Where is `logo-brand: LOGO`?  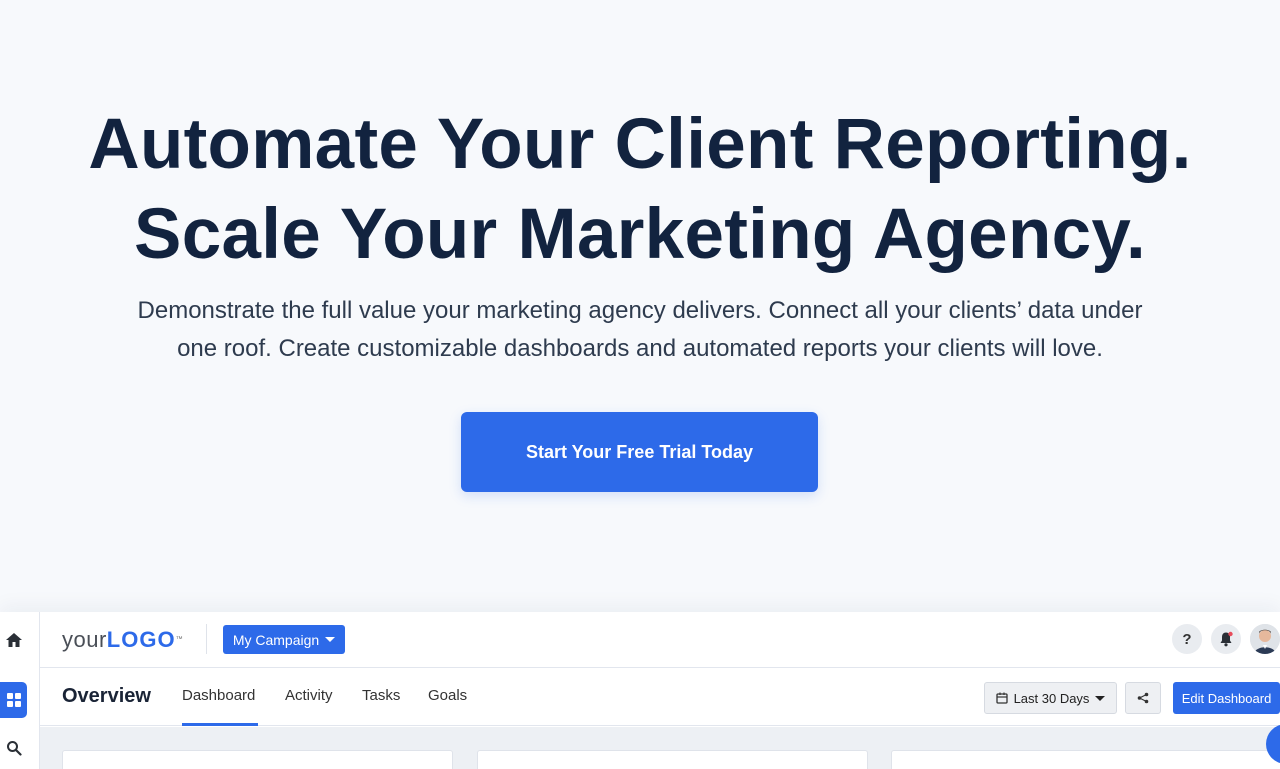
logo-brand: LOGO is located at coordinates (141, 639).